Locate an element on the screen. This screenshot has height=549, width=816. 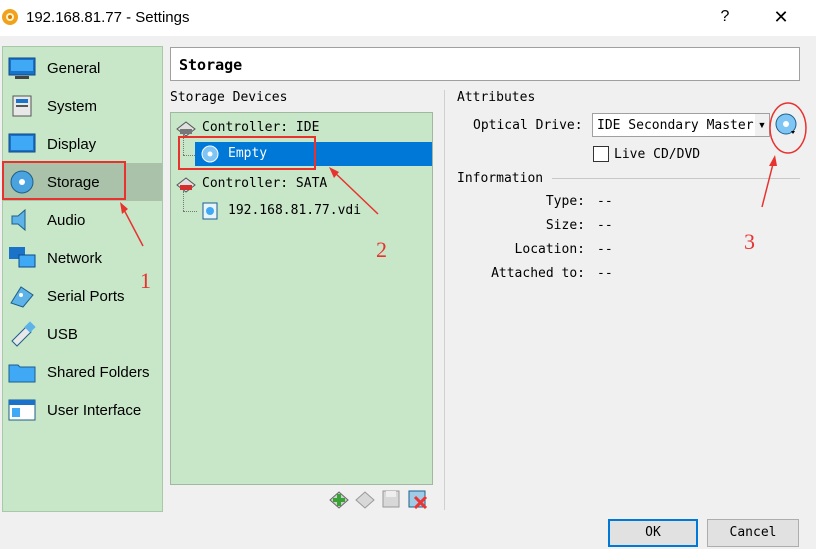
chevron-down-icon: ▼ is located at coordinates (762, 125).